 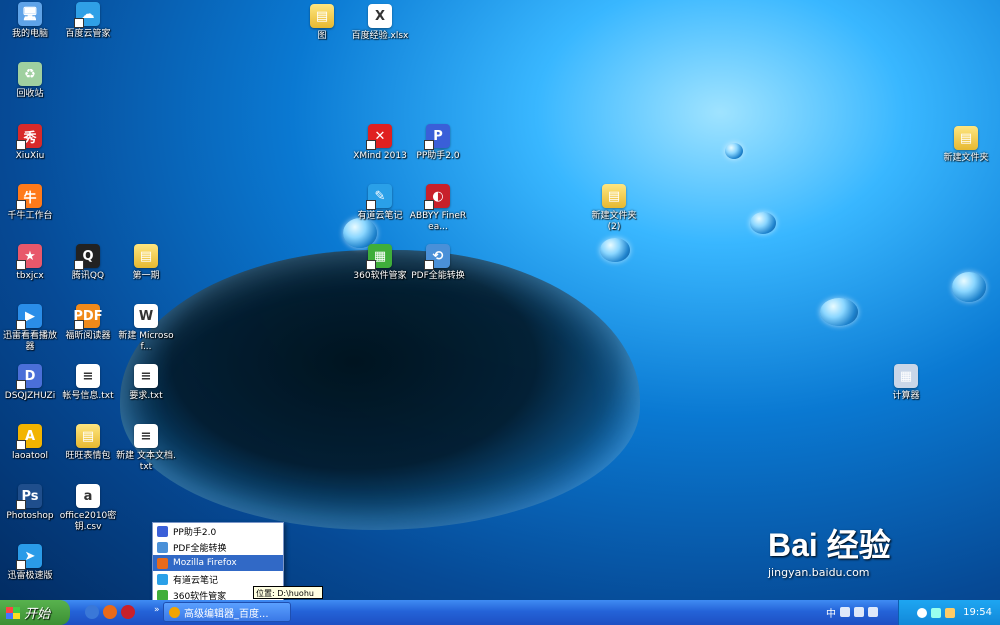 I want to click on desktop-icon-my-computer: 🖥 我的电脑, so click(x=30, y=21).